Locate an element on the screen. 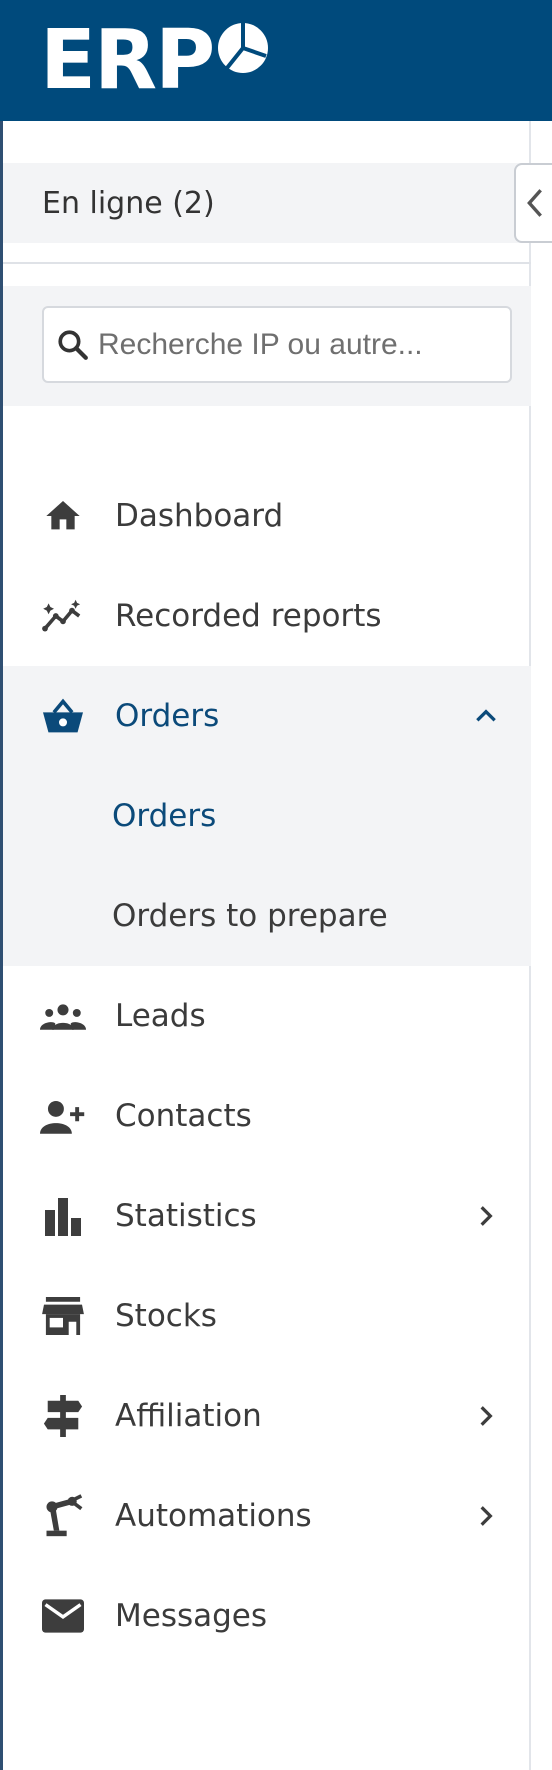  search-box is located at coordinates (277, 344).